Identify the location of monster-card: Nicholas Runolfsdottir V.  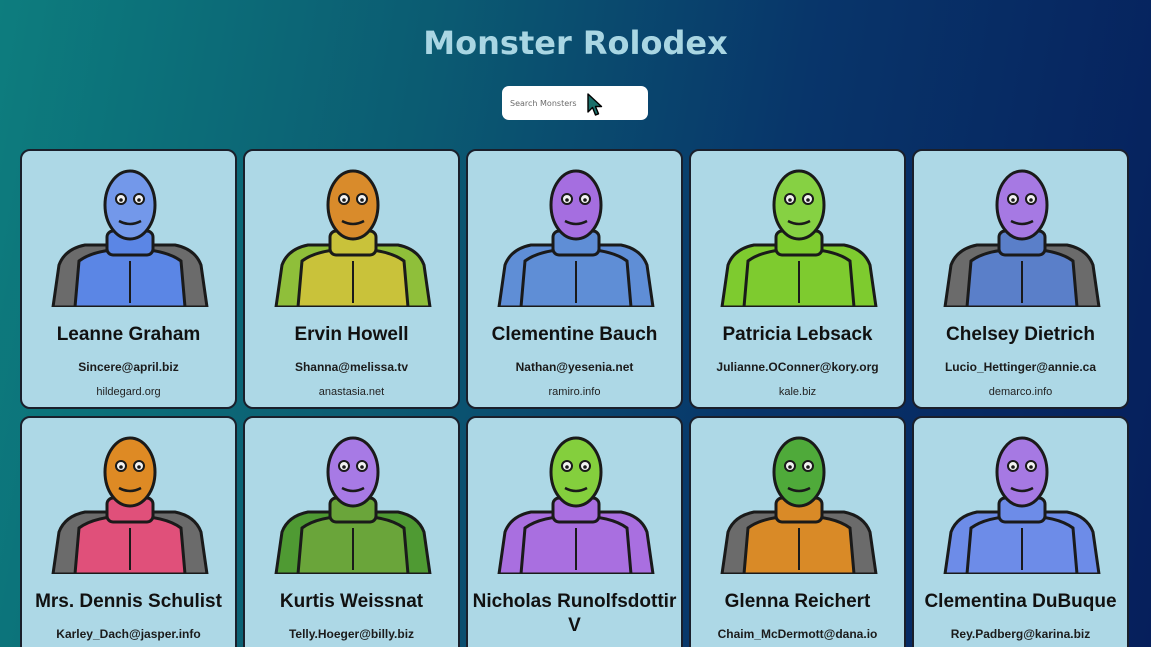
(574, 531).